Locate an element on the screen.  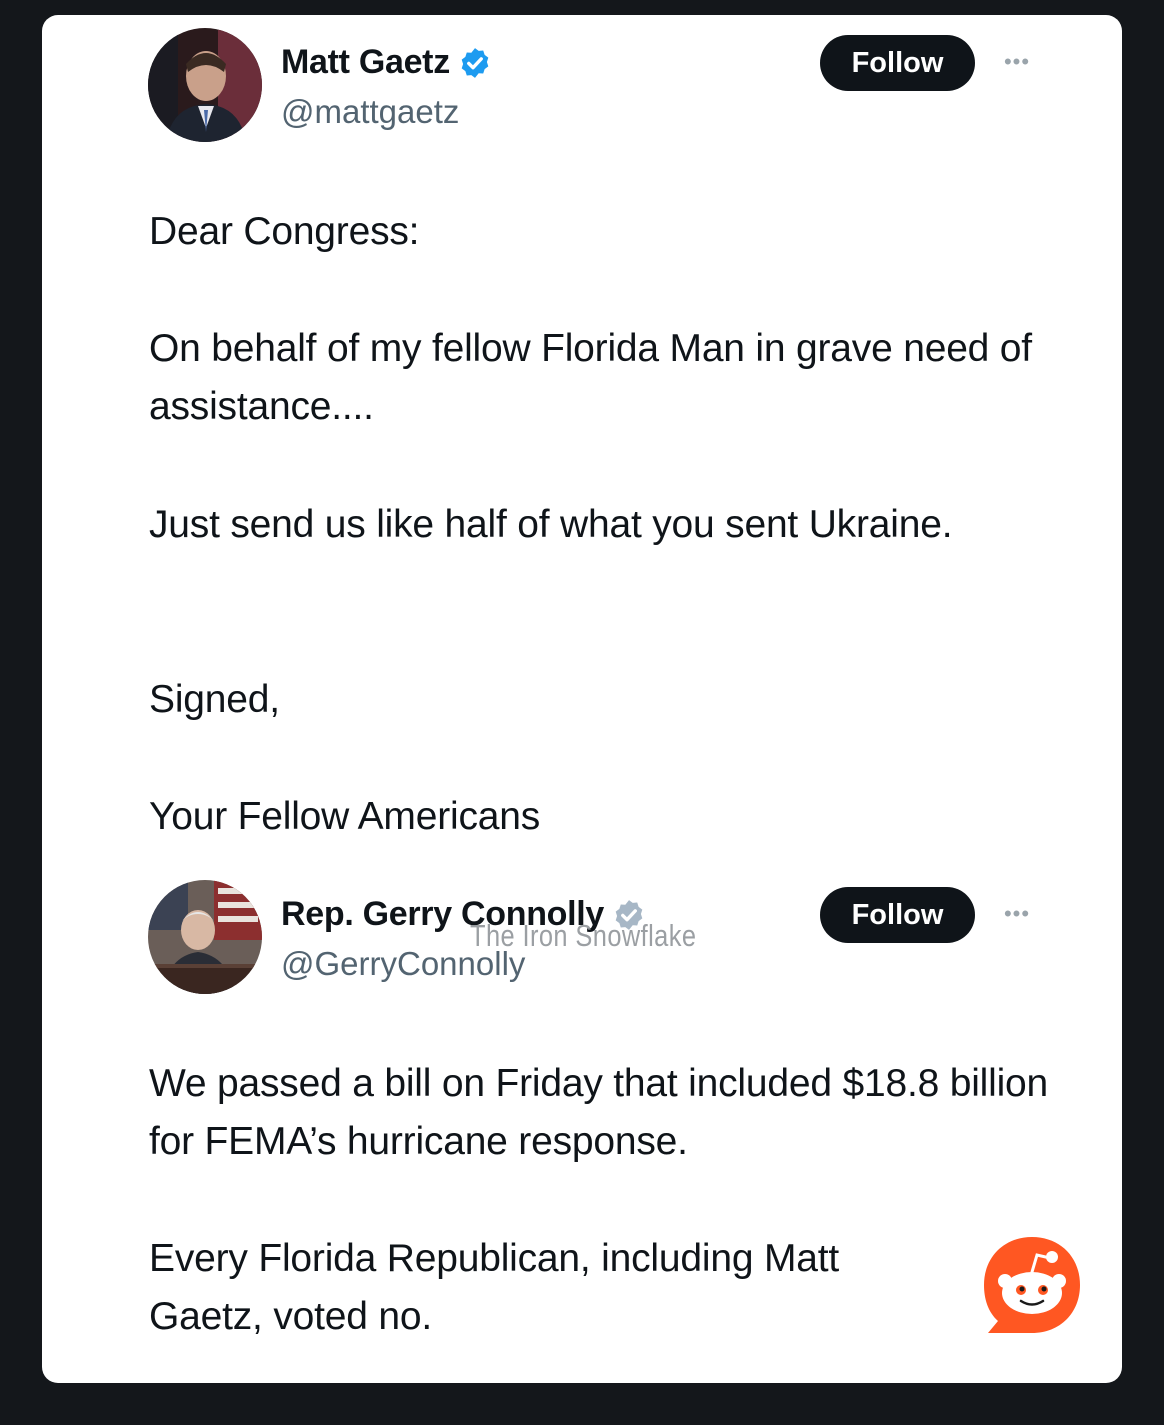
tweet-text-paragraph: Dear Congress: is located at coordinates (284, 231).